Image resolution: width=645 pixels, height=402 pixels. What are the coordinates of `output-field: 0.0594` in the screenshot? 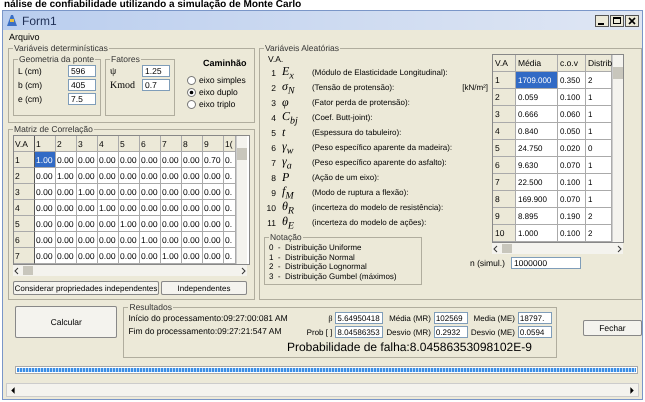 It's located at (535, 332).